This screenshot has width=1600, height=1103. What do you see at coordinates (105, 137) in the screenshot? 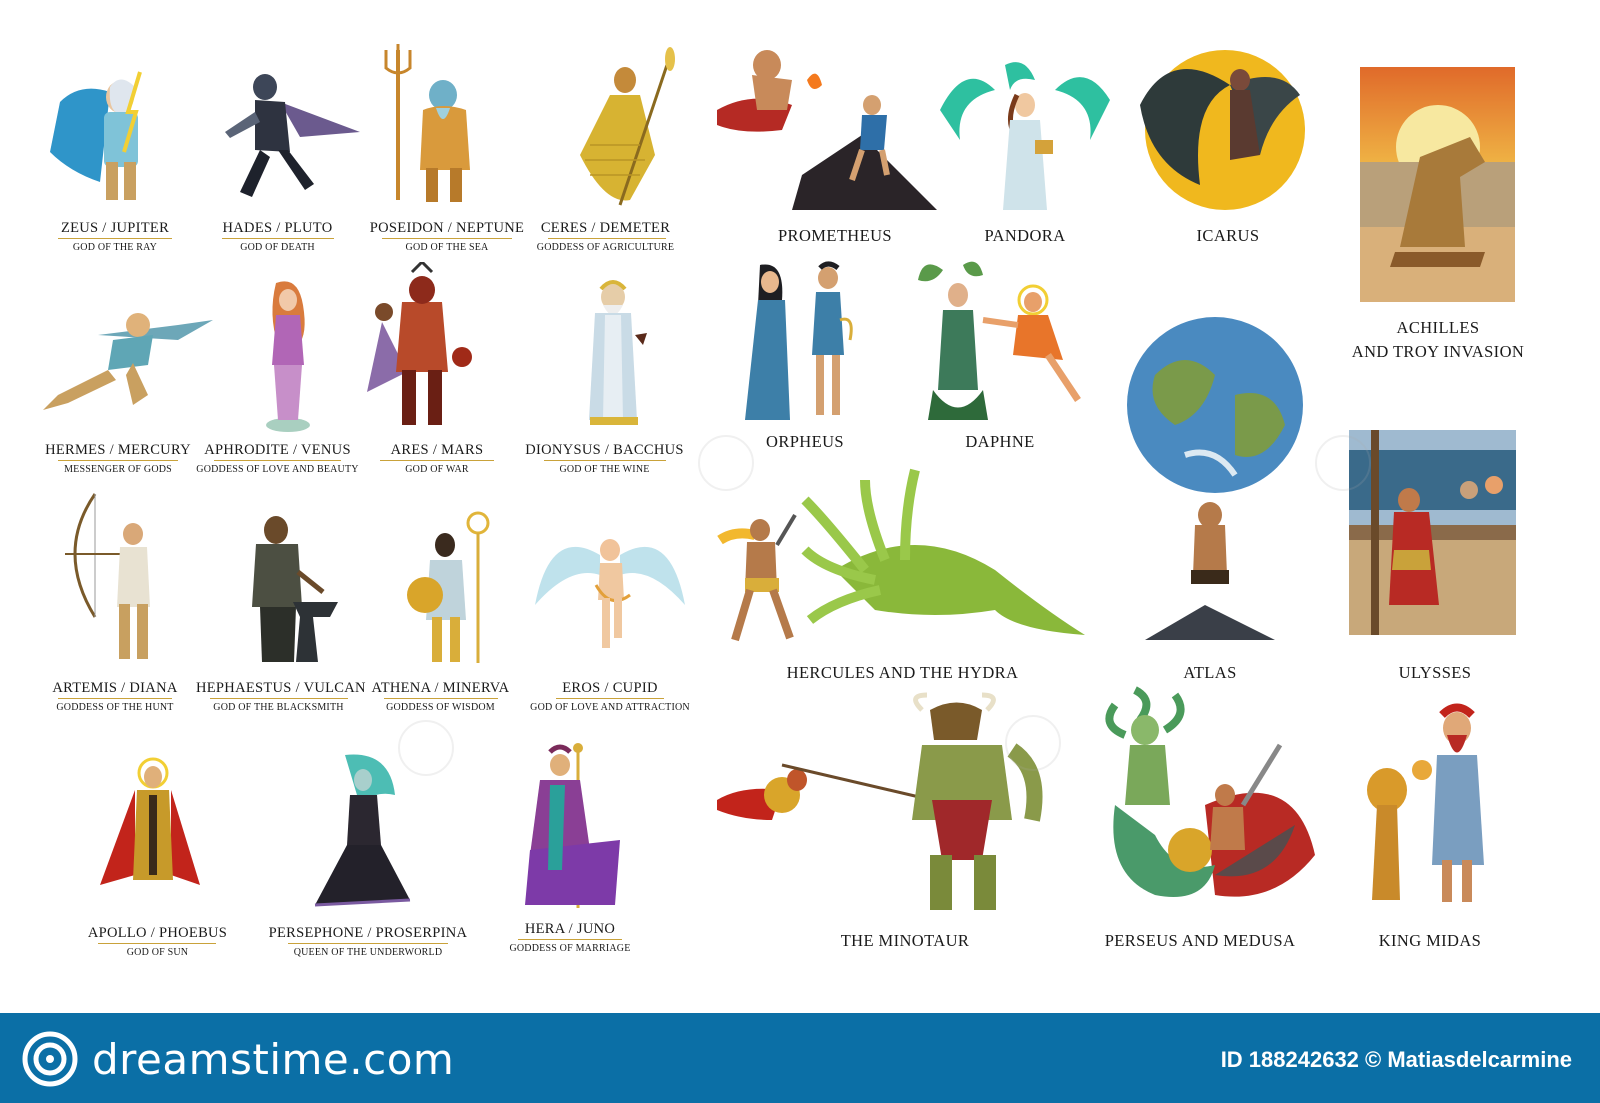
I see `zeus-figure-icon` at bounding box center [105, 137].